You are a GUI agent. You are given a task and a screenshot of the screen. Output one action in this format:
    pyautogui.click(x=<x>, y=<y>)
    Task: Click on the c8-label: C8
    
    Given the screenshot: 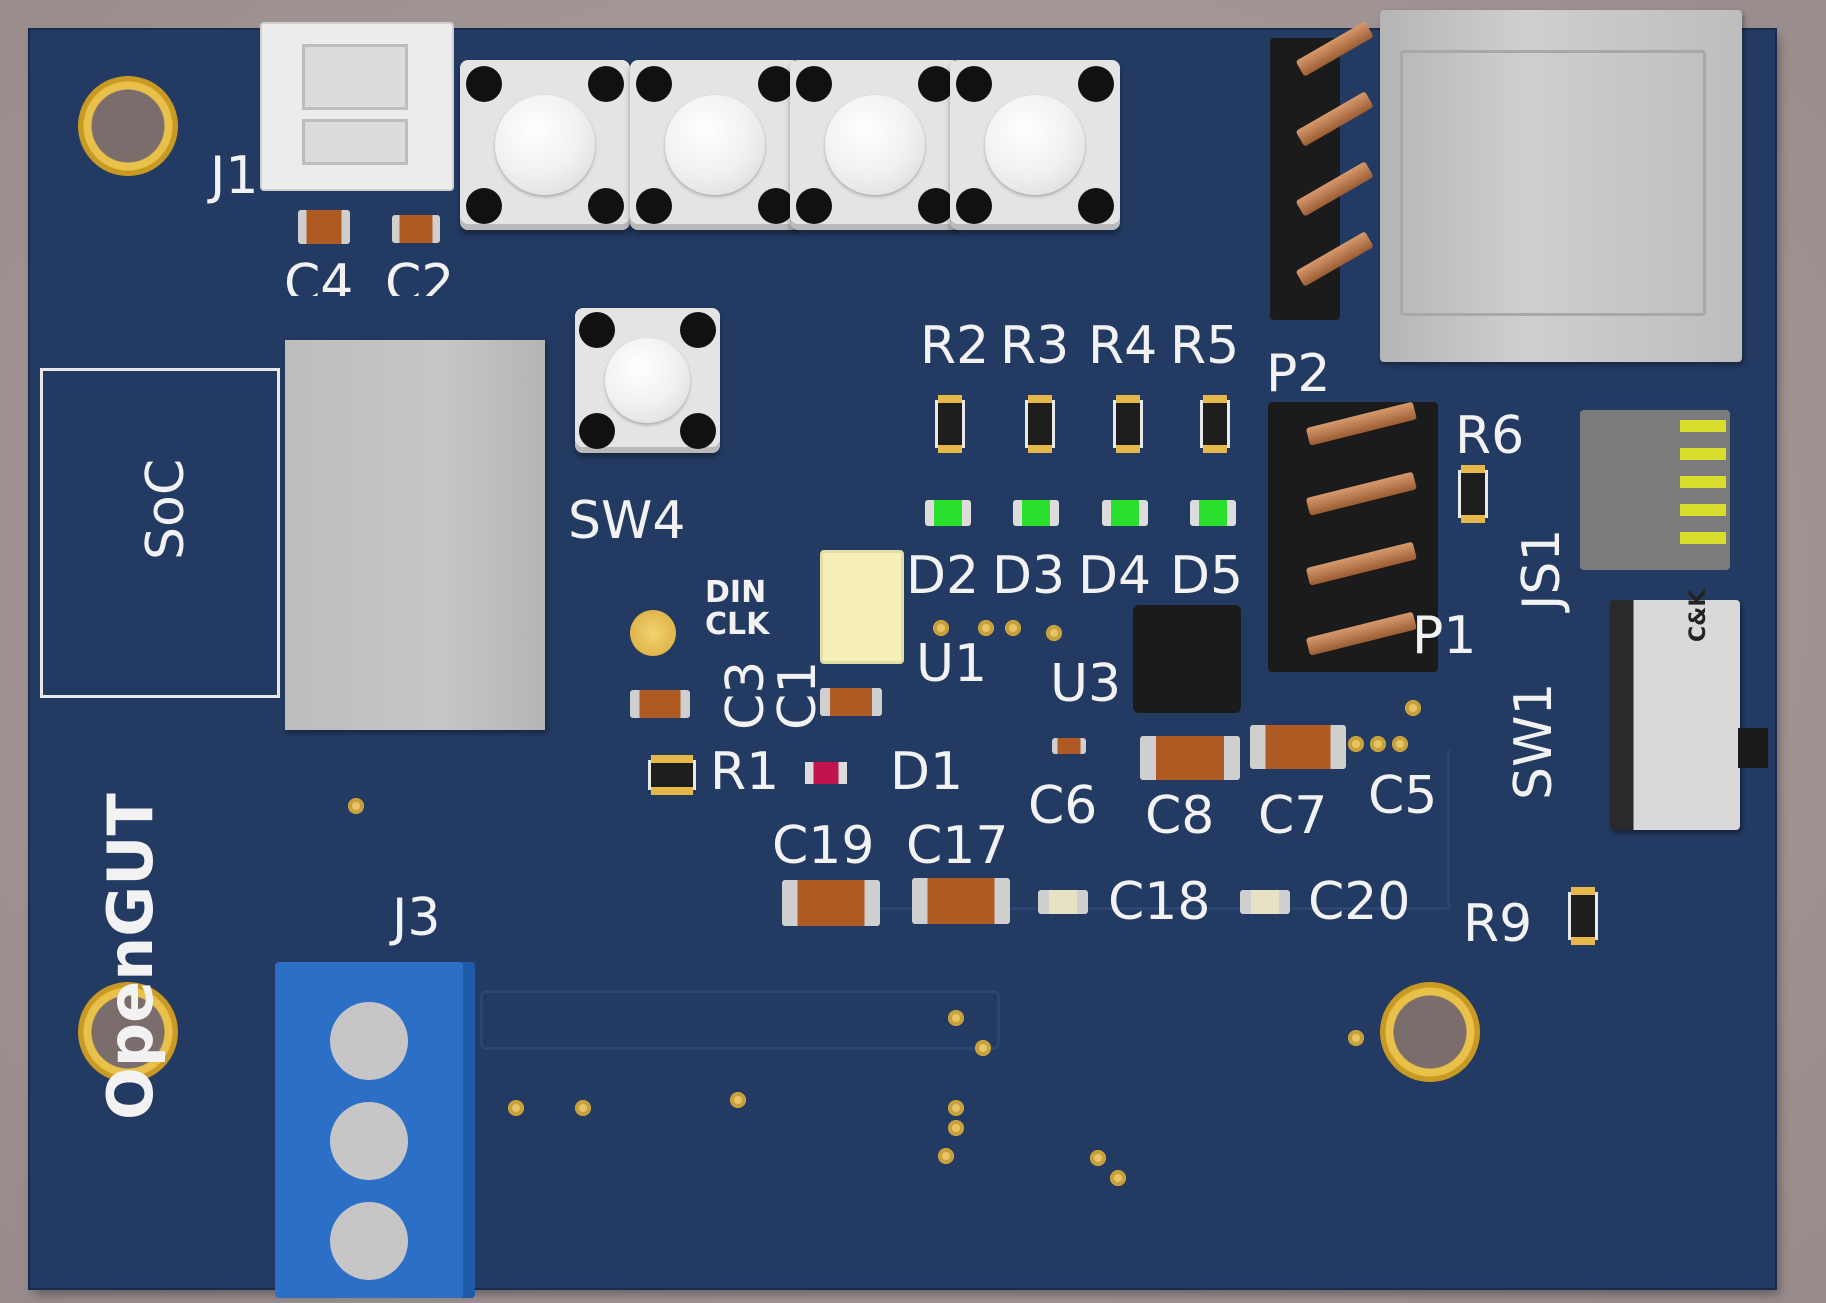 What is the action you would take?
    pyautogui.click(x=1180, y=816)
    